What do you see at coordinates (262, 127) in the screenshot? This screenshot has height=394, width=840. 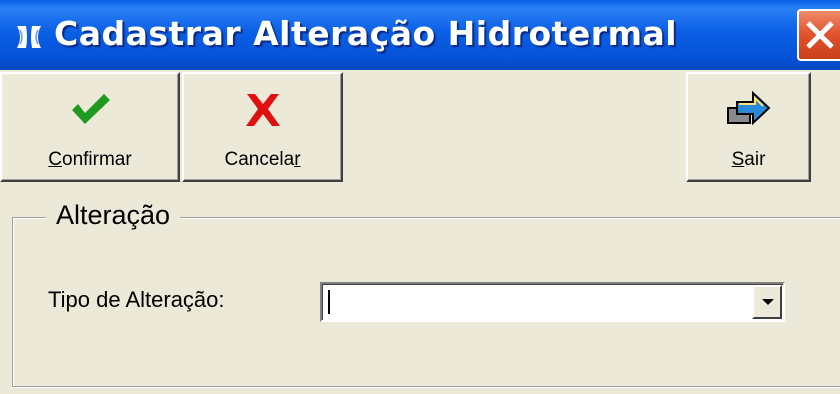 I see `cancel-button: Cancelar` at bounding box center [262, 127].